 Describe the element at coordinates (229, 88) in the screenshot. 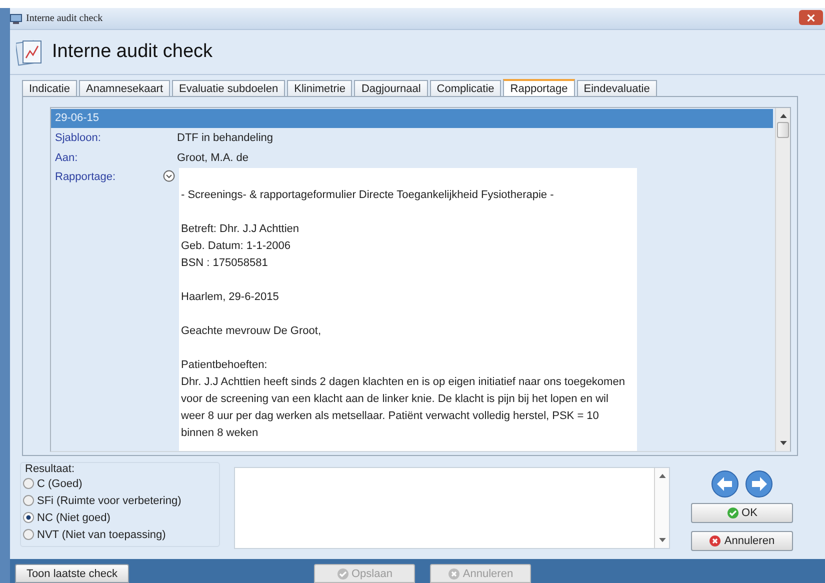

I see `tab: Evaluatie subdoelen` at that location.